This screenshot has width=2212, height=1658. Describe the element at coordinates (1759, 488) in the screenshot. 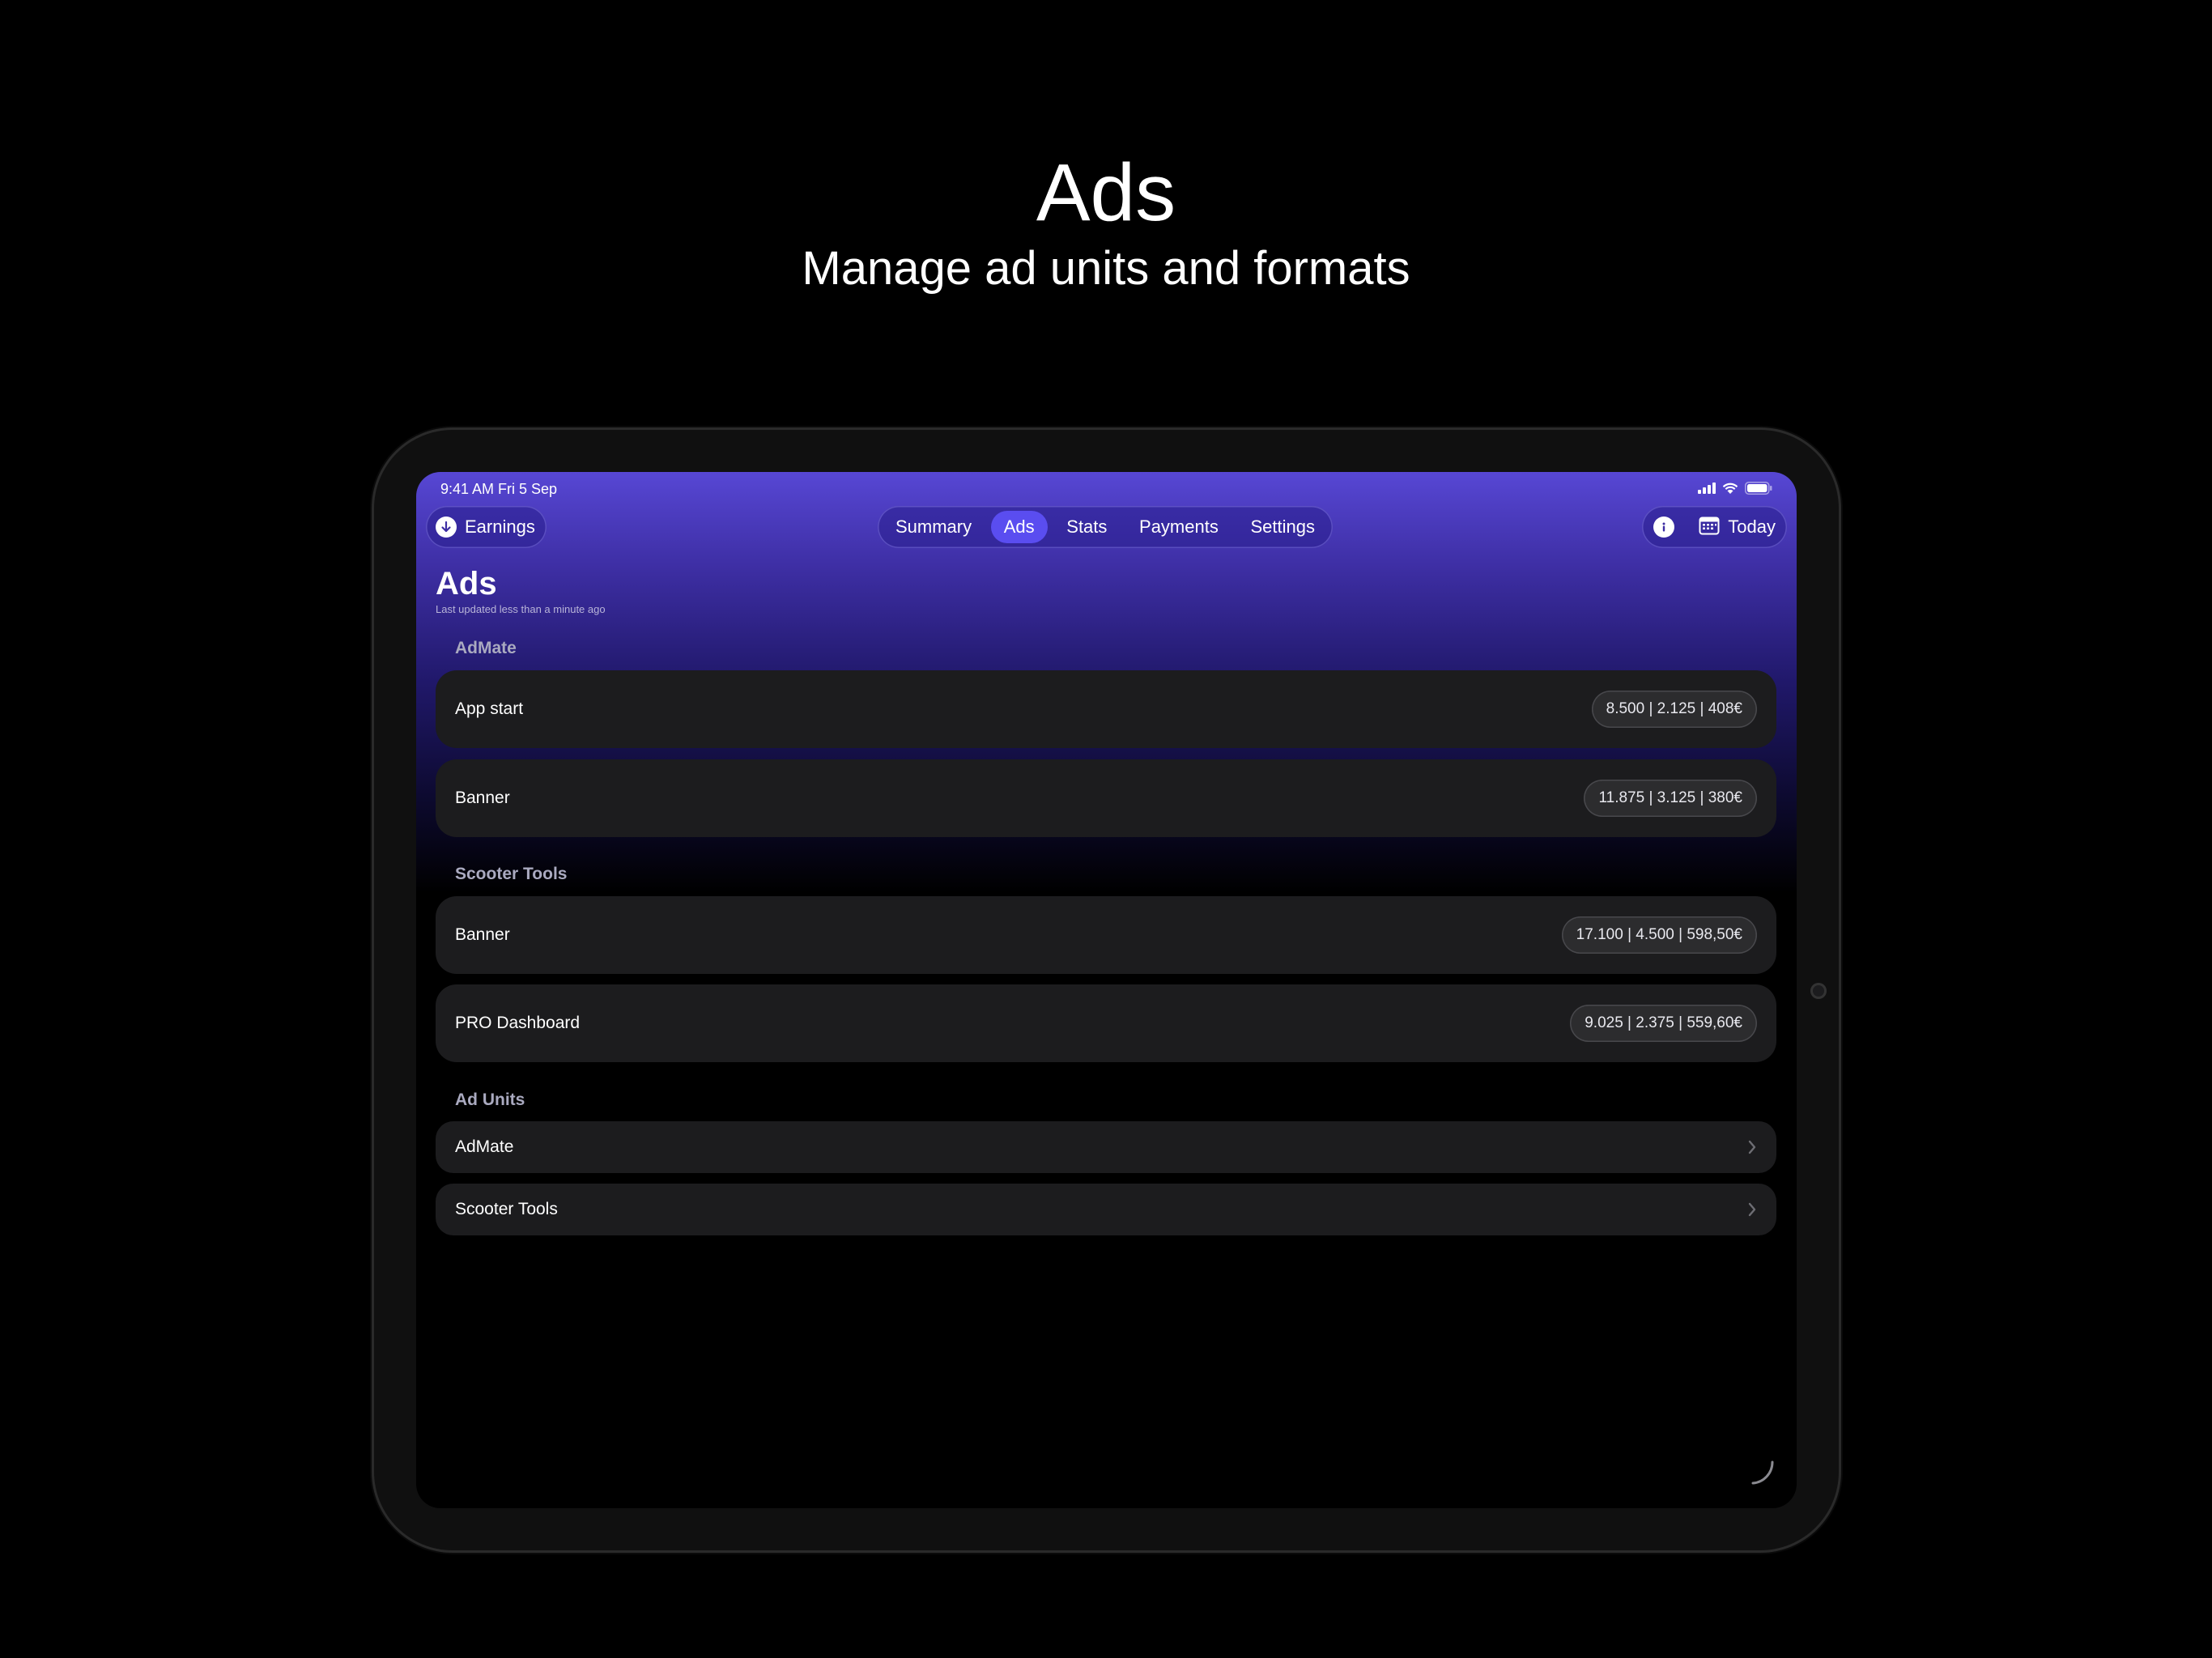

I see `battery-icon` at that location.